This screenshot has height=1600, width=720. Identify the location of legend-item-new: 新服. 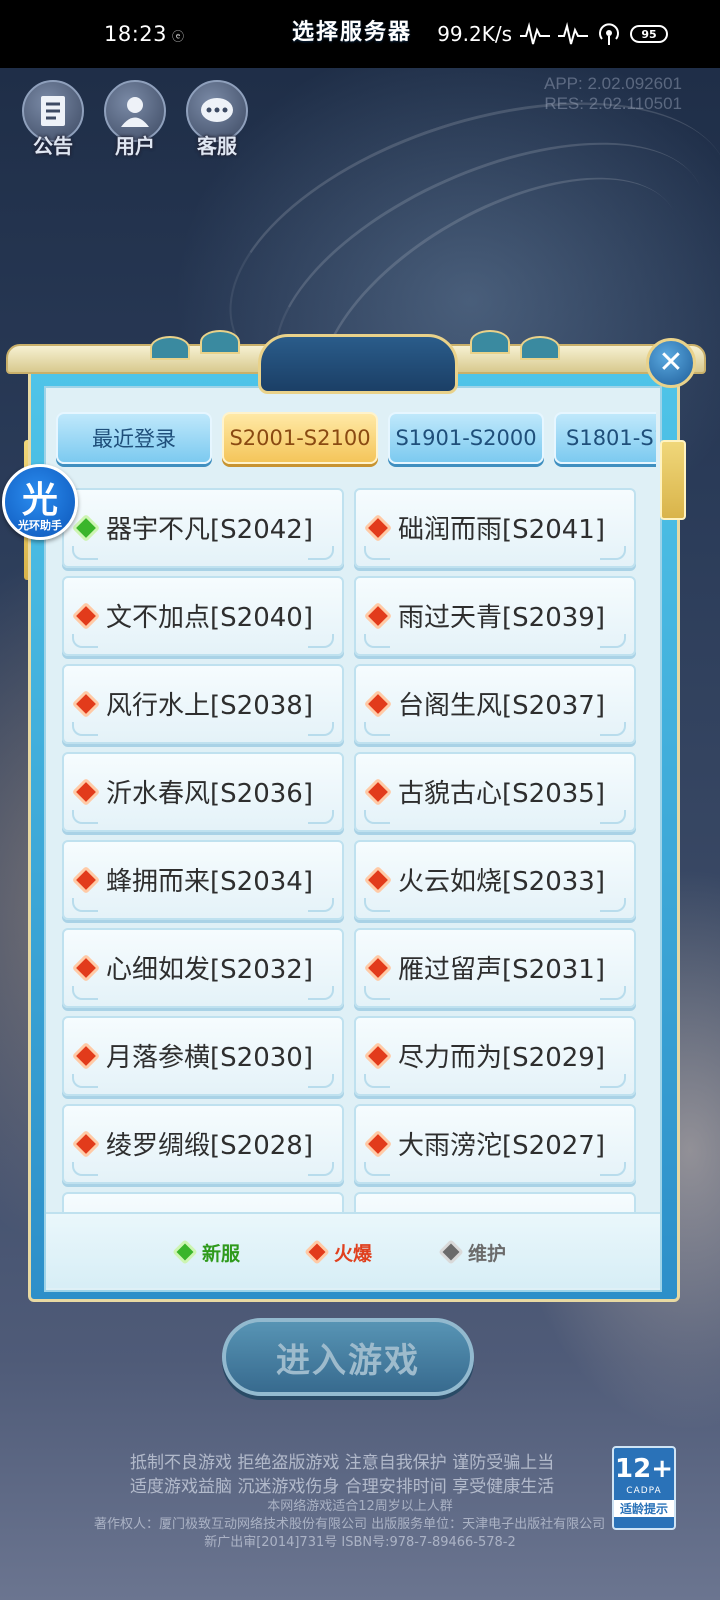
(206, 1252).